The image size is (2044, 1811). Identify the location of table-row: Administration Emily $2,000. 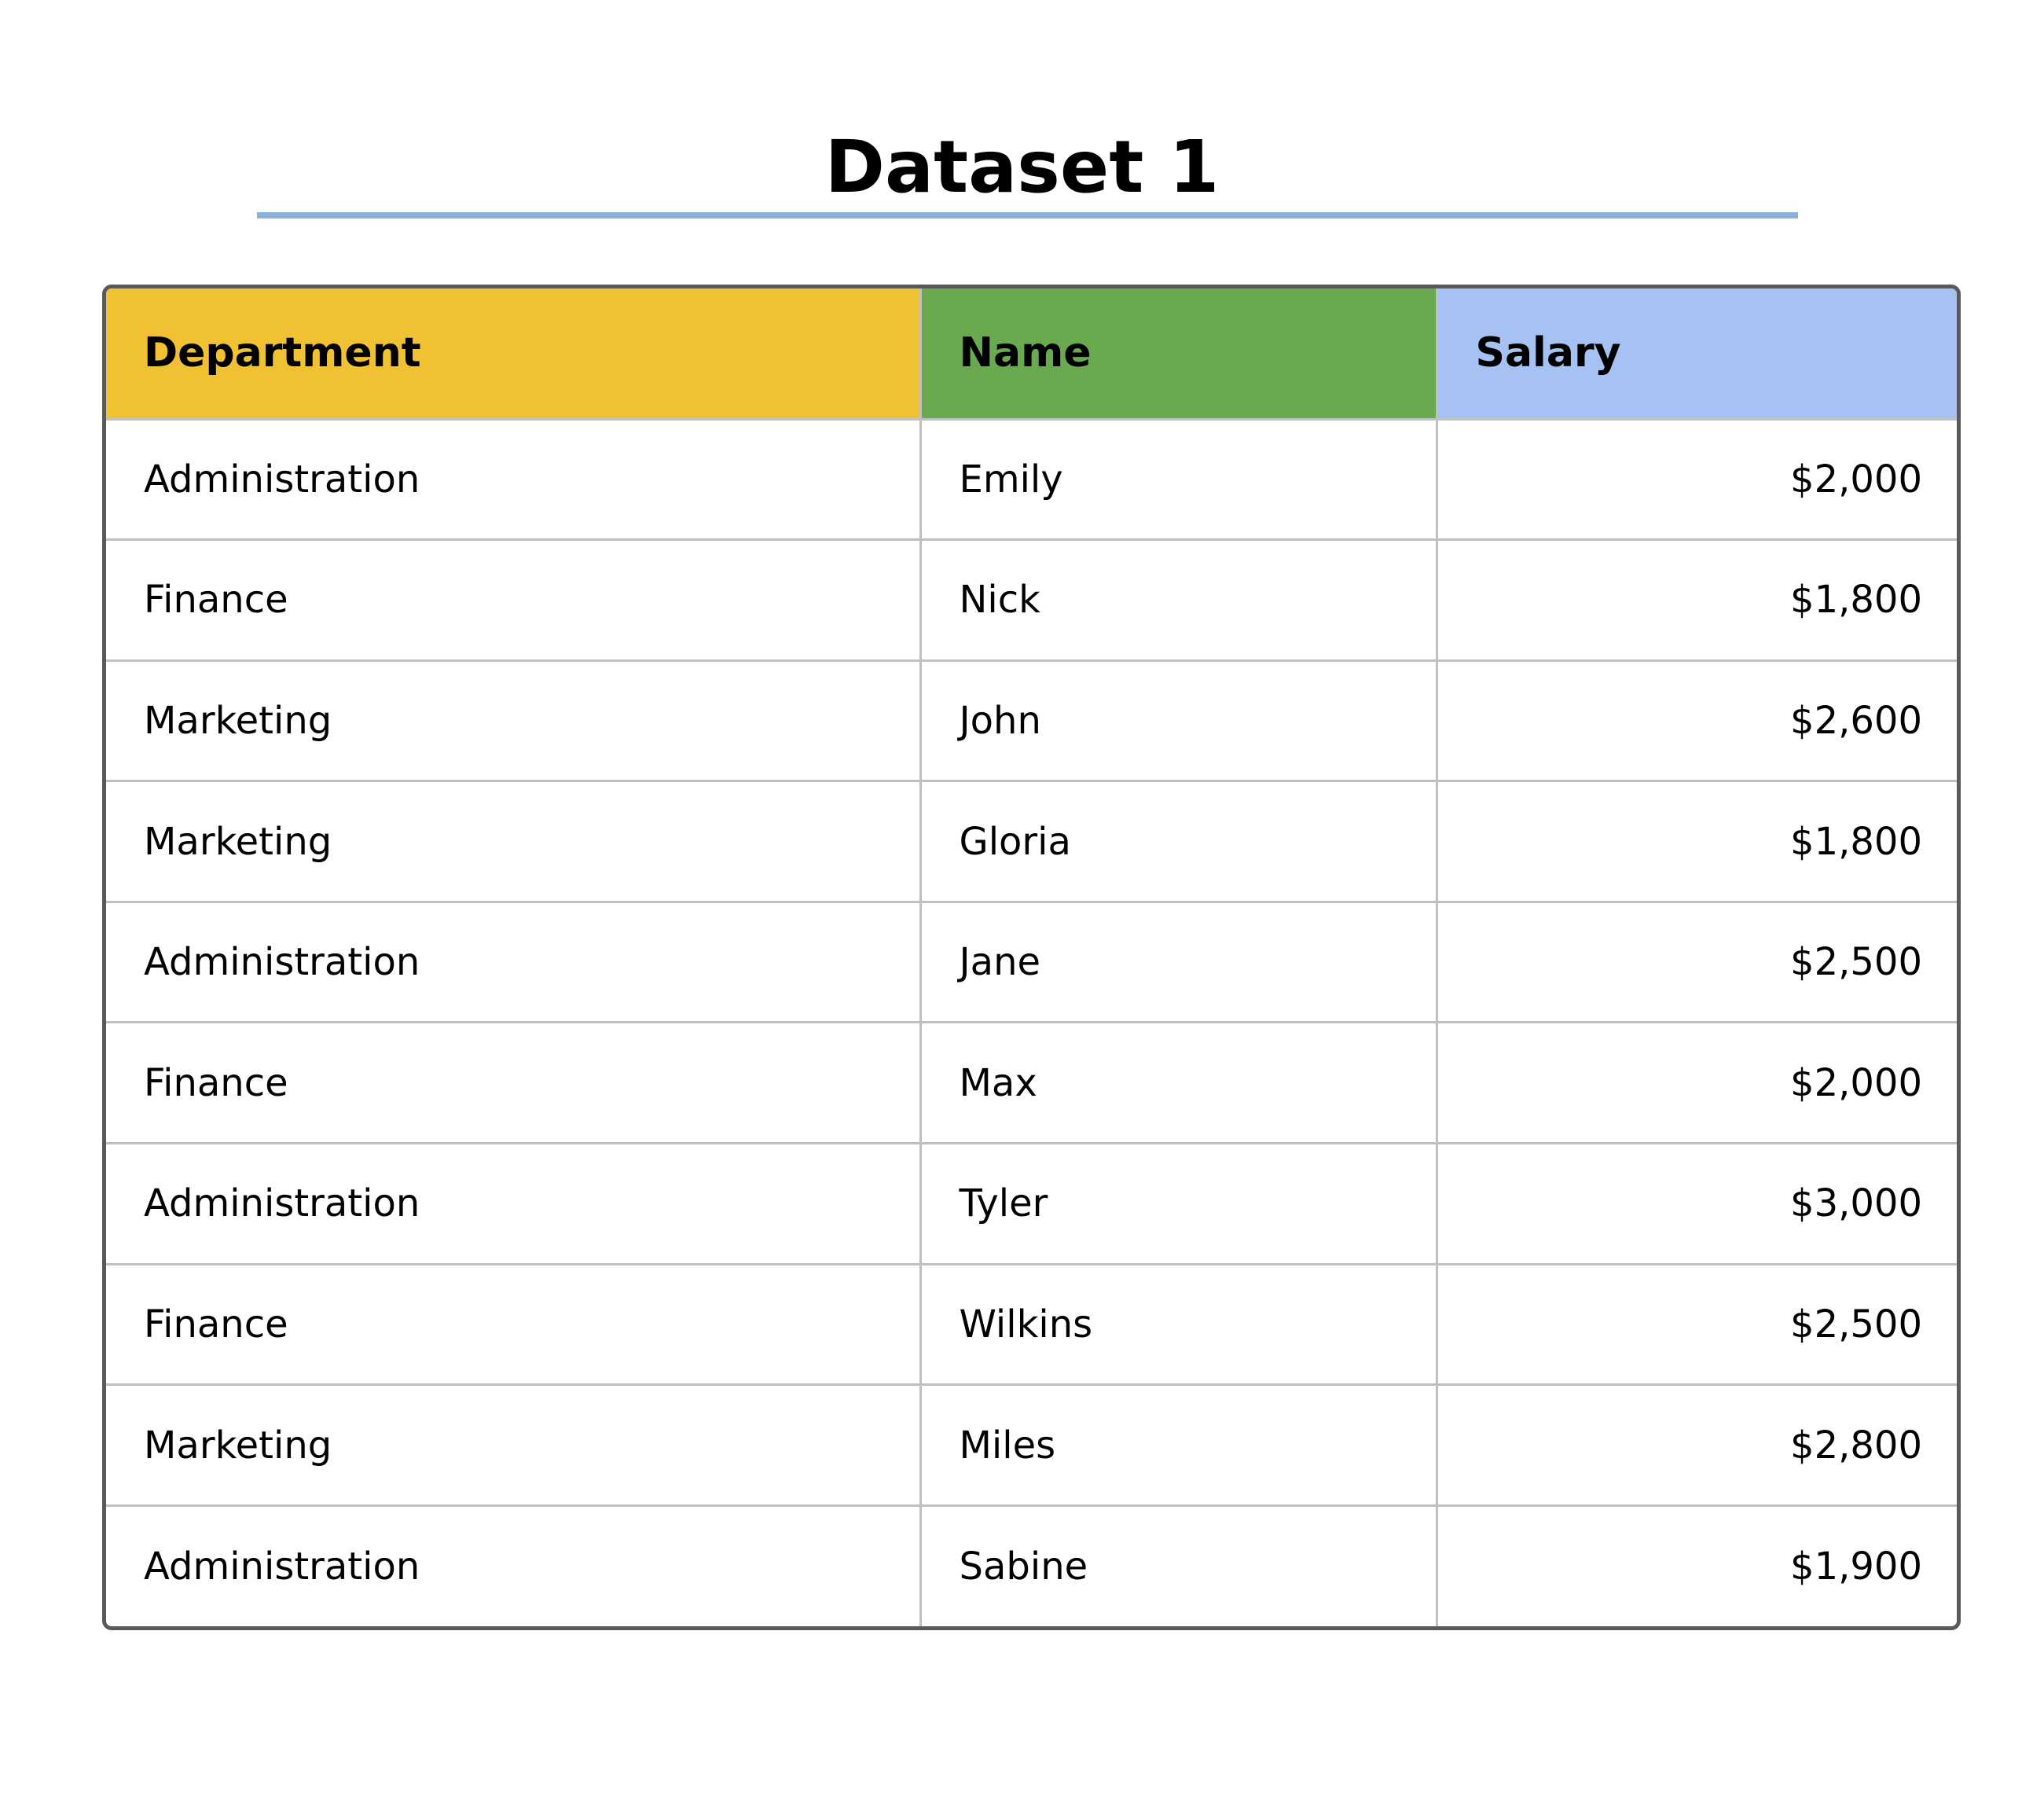
(1031, 479).